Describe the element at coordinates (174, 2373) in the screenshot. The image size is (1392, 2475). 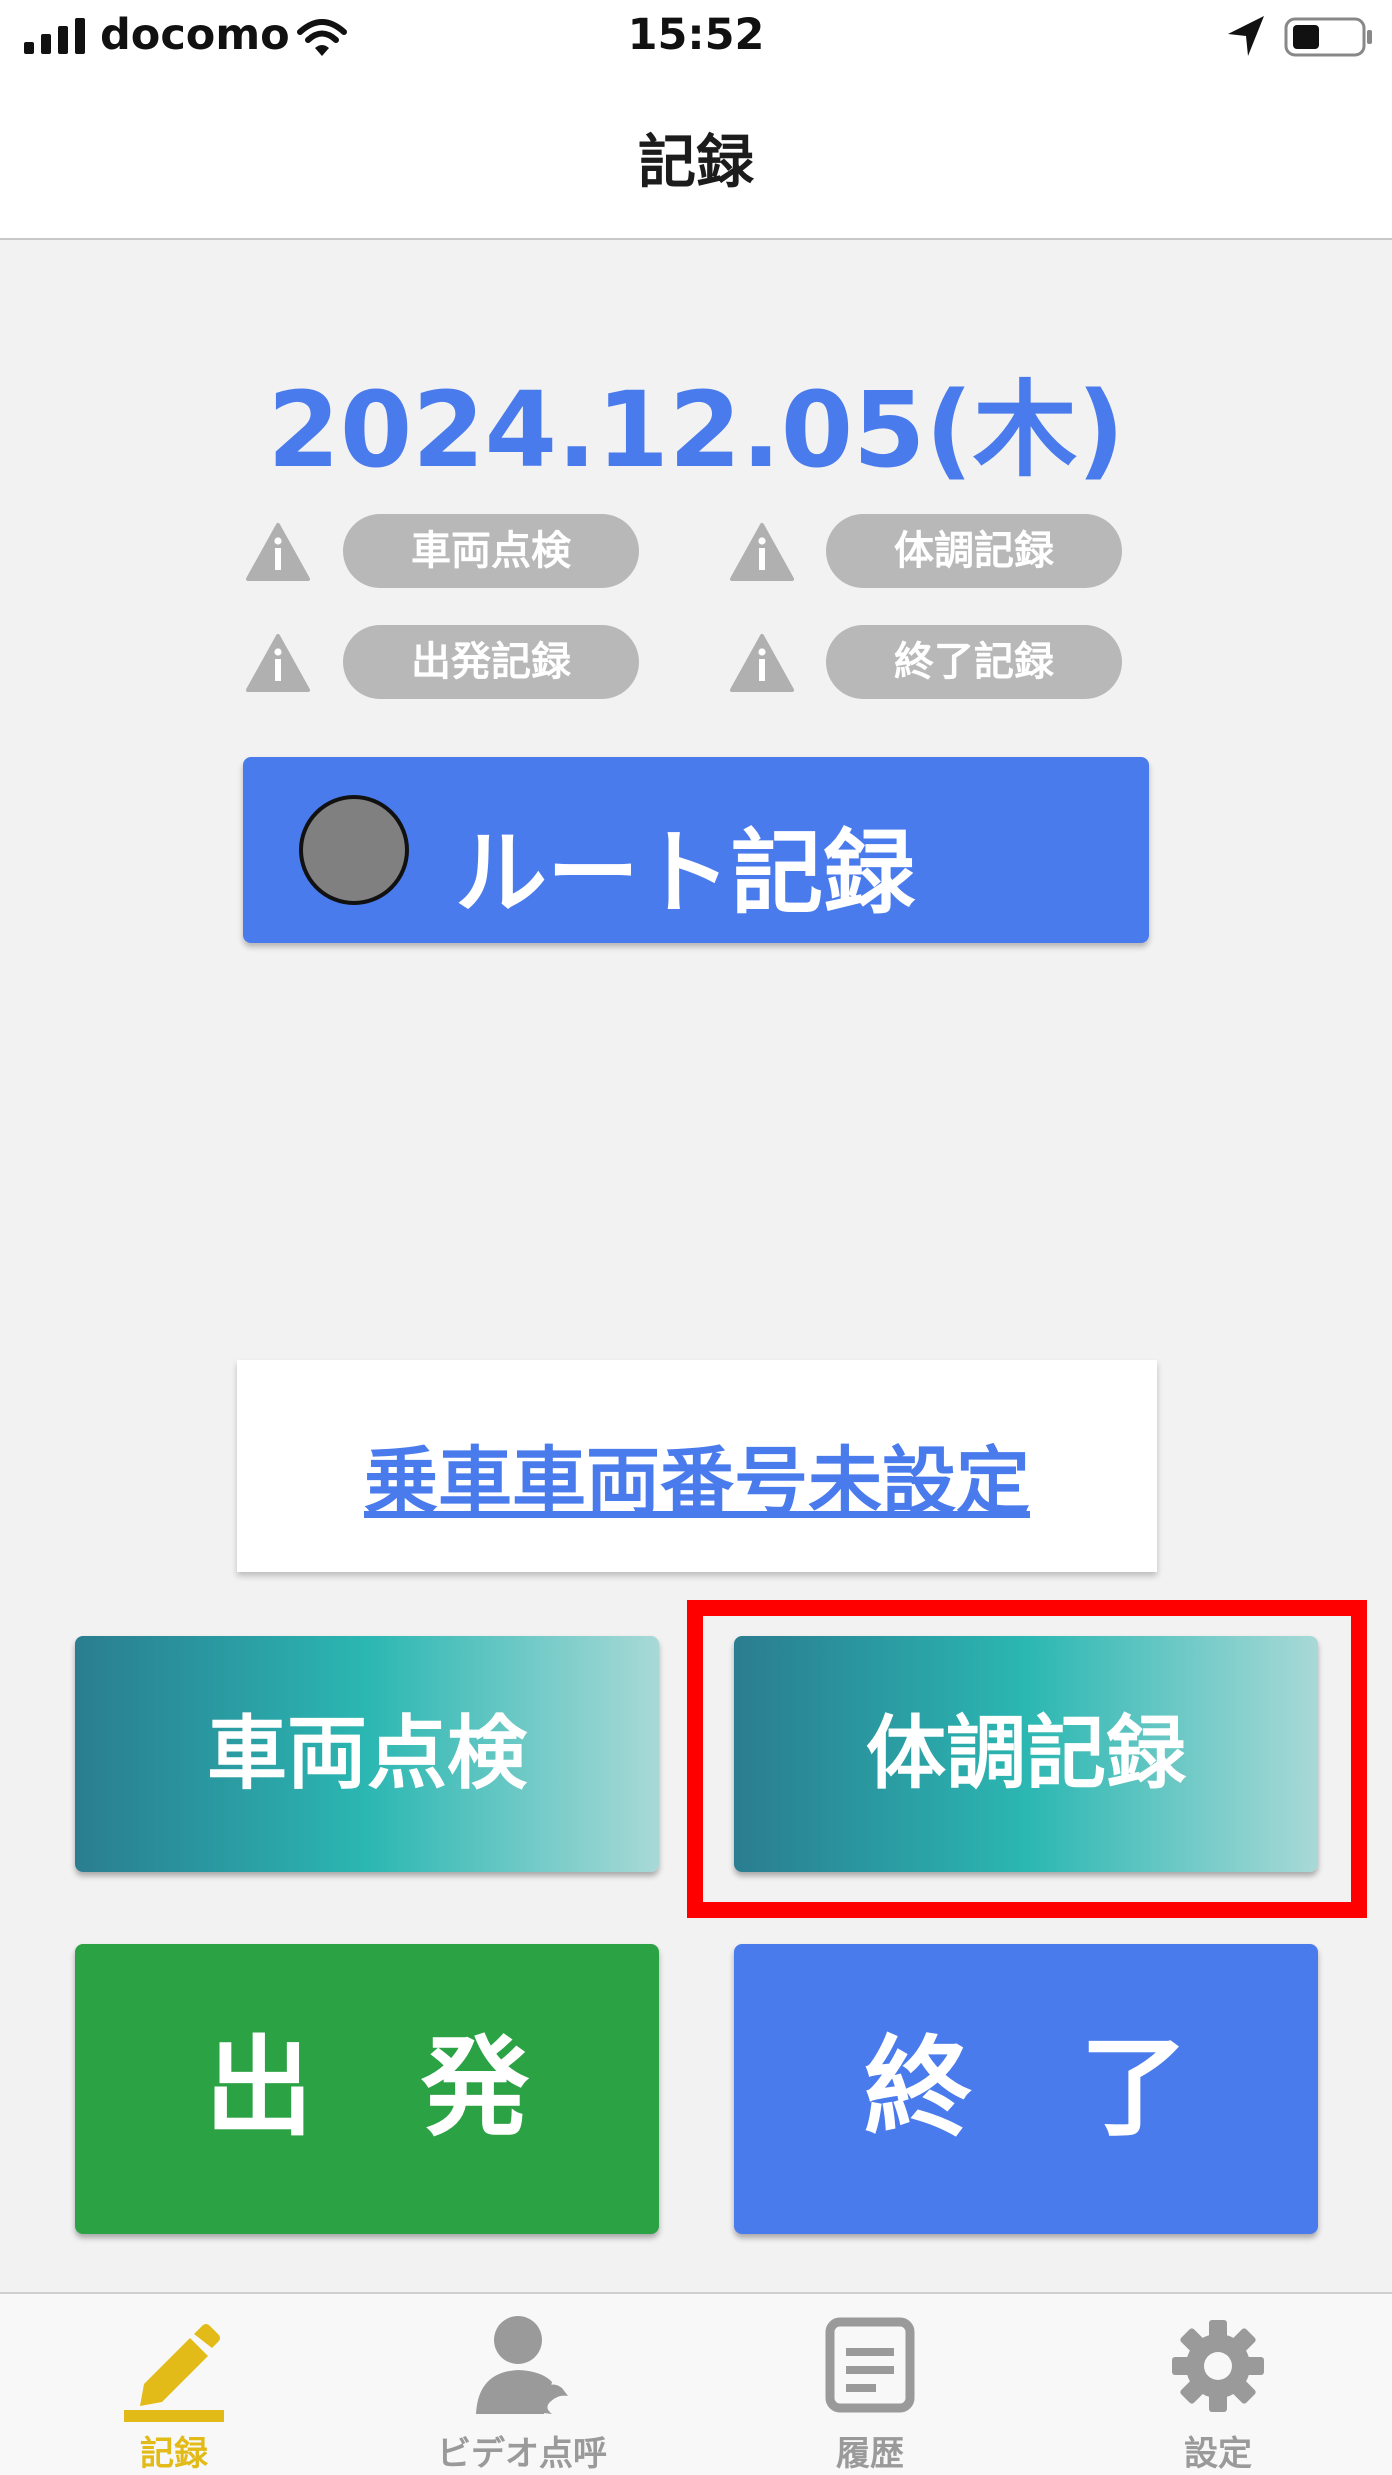
I see `pencil-icon` at that location.